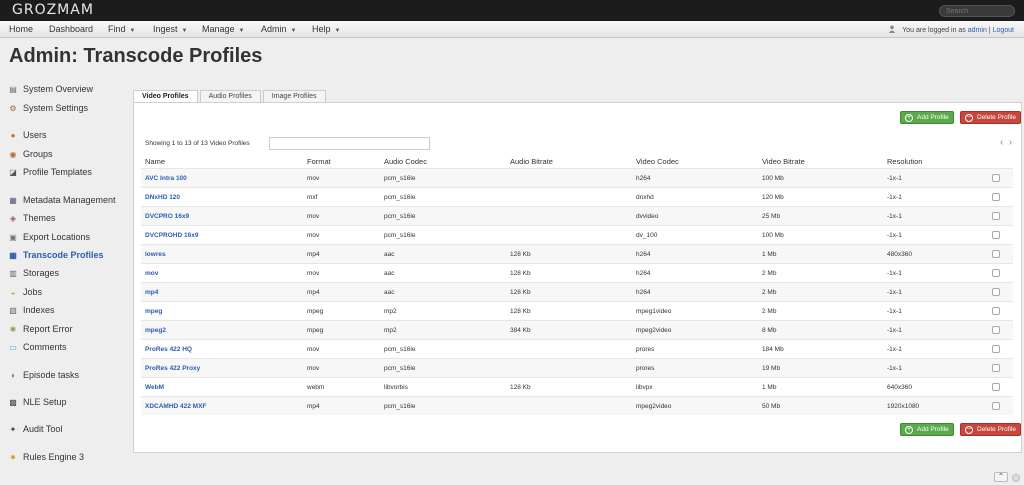 Image resolution: width=1024 pixels, height=485 pixels. Describe the element at coordinates (927, 117) in the screenshot. I see `add-profile-button-top: + Add Profile` at that location.